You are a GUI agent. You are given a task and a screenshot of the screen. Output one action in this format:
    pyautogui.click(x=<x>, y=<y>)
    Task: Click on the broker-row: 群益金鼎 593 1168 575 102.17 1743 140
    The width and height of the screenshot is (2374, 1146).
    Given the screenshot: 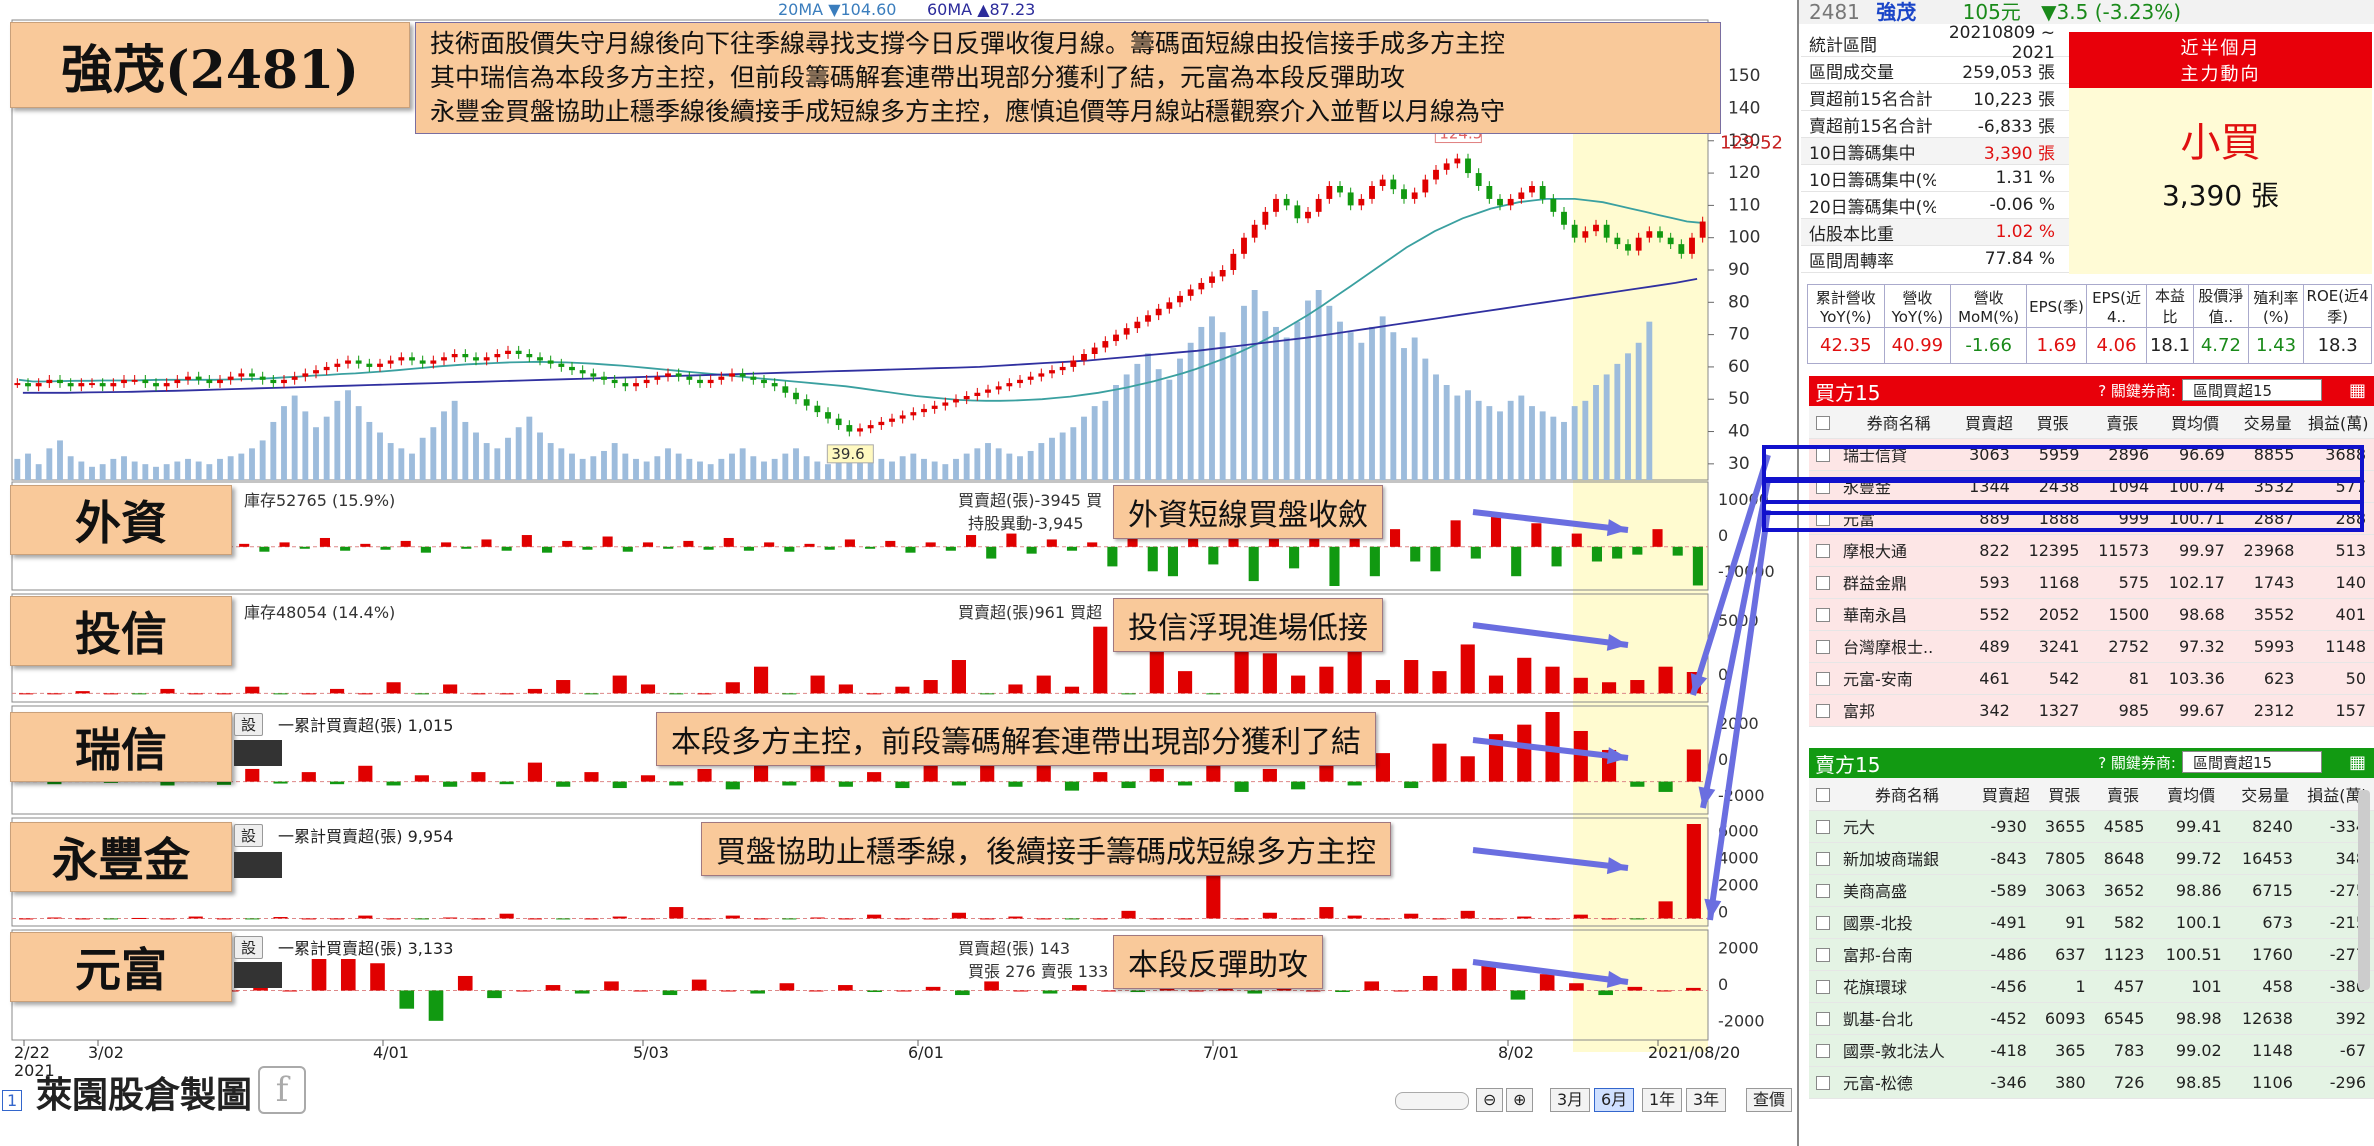 What is the action you would take?
    pyautogui.click(x=2091, y=582)
    